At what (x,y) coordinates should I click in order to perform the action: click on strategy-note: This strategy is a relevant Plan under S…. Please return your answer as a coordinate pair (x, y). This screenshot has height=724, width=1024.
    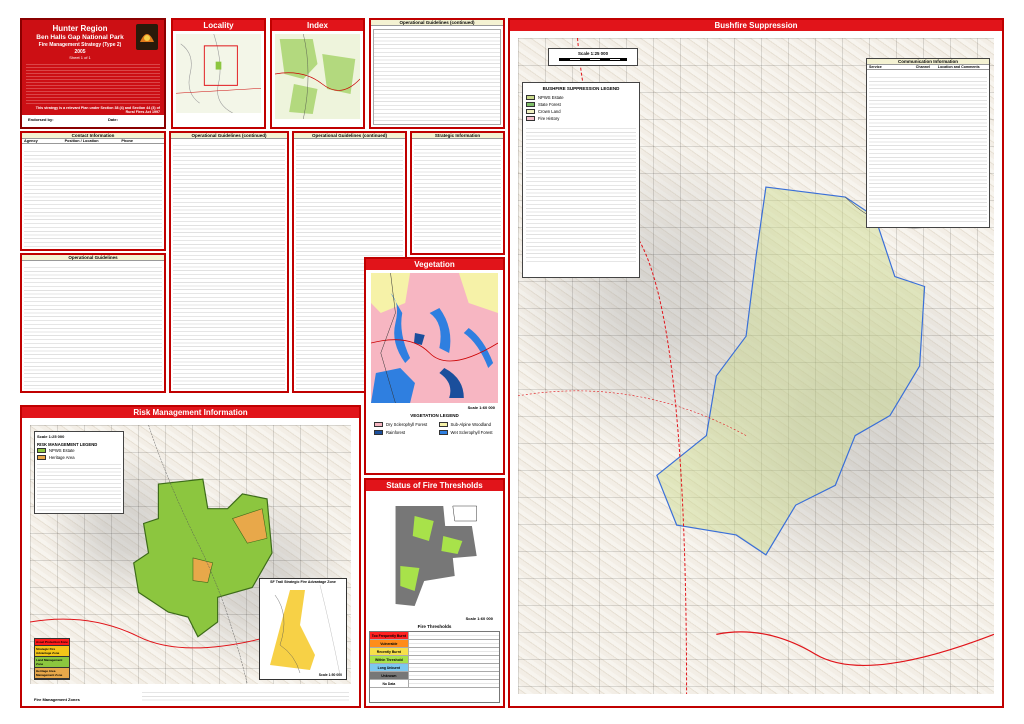
    Looking at the image, I should click on (97, 110).